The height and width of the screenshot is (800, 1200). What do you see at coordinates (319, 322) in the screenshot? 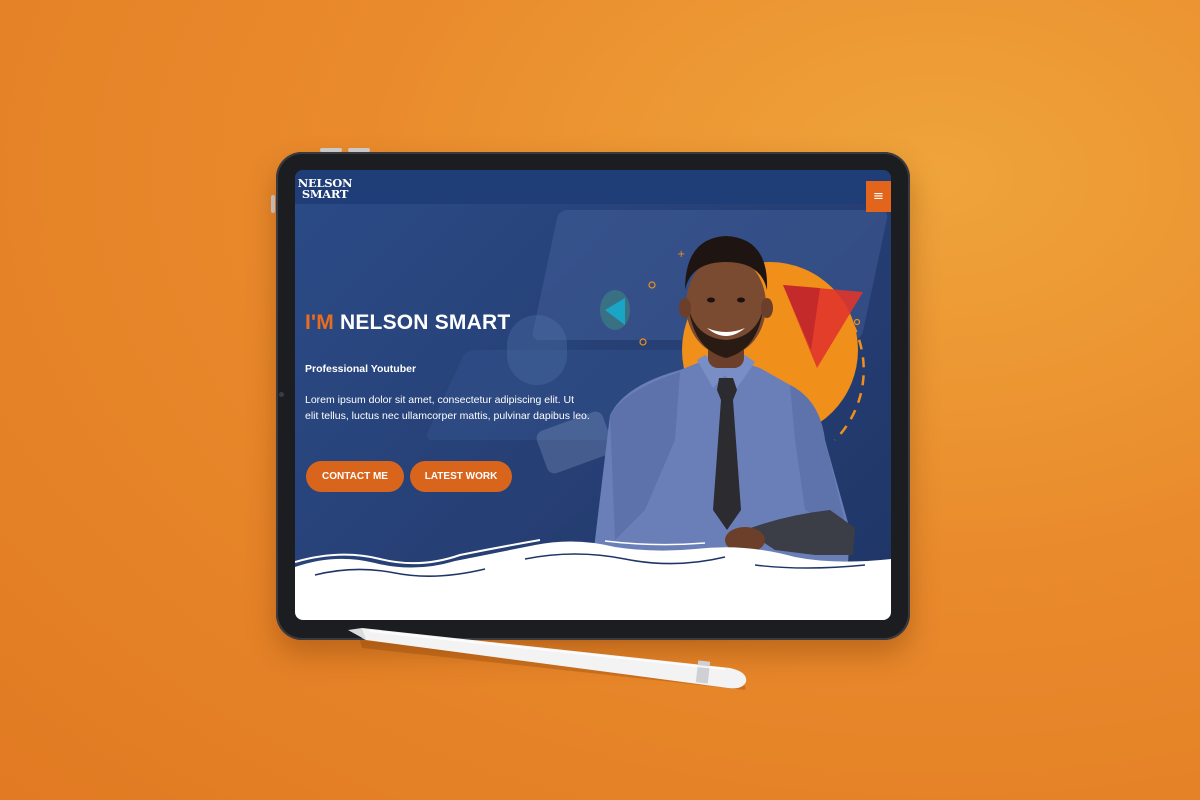
I see `hero-title-prefix: I'M` at bounding box center [319, 322].